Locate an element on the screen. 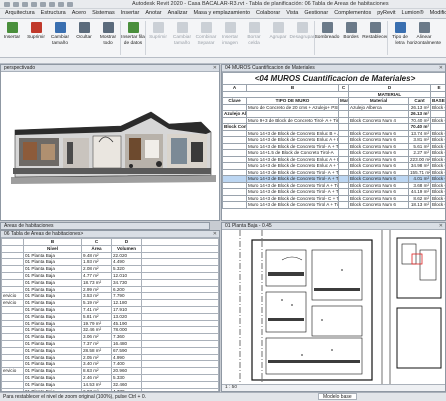 This screenshot has width=446, height=401. table-cell: ervicio is located at coordinates (12, 303).